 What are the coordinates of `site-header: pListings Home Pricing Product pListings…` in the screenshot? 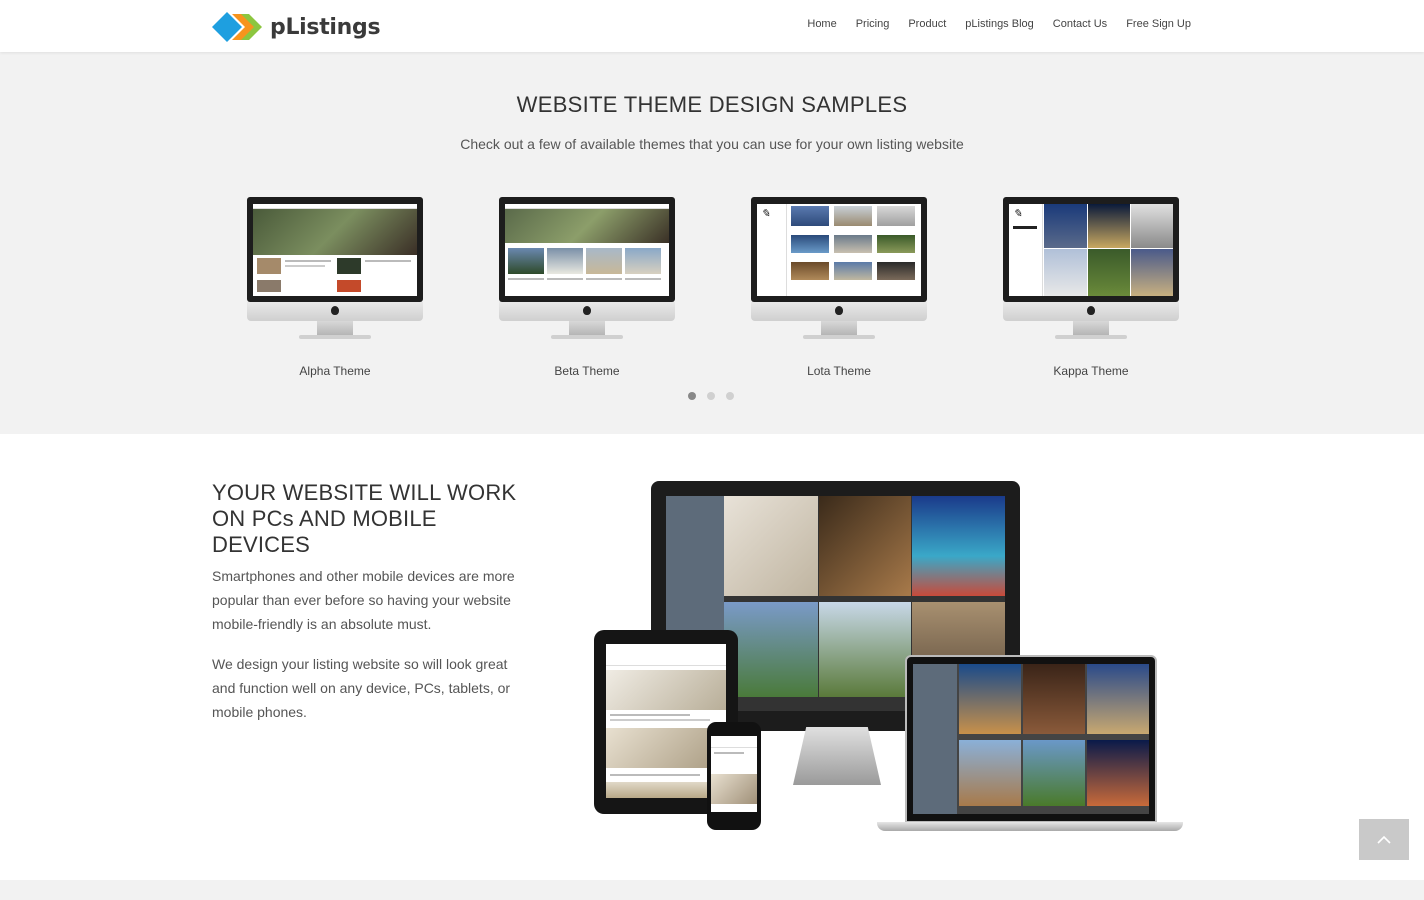 It's located at (712, 26).